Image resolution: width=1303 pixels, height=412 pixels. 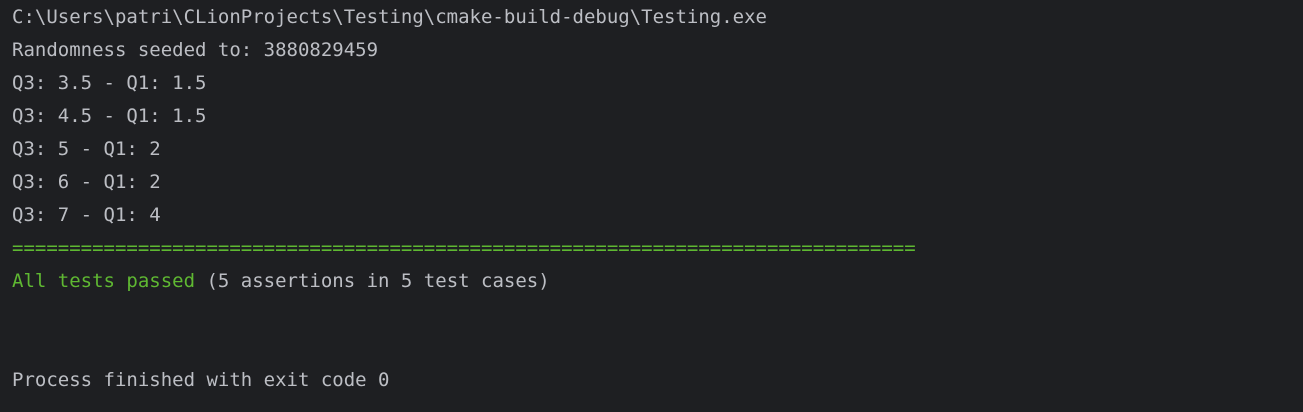 What do you see at coordinates (104, 281) in the screenshot?
I see `tests-passed-text: All tests passed` at bounding box center [104, 281].